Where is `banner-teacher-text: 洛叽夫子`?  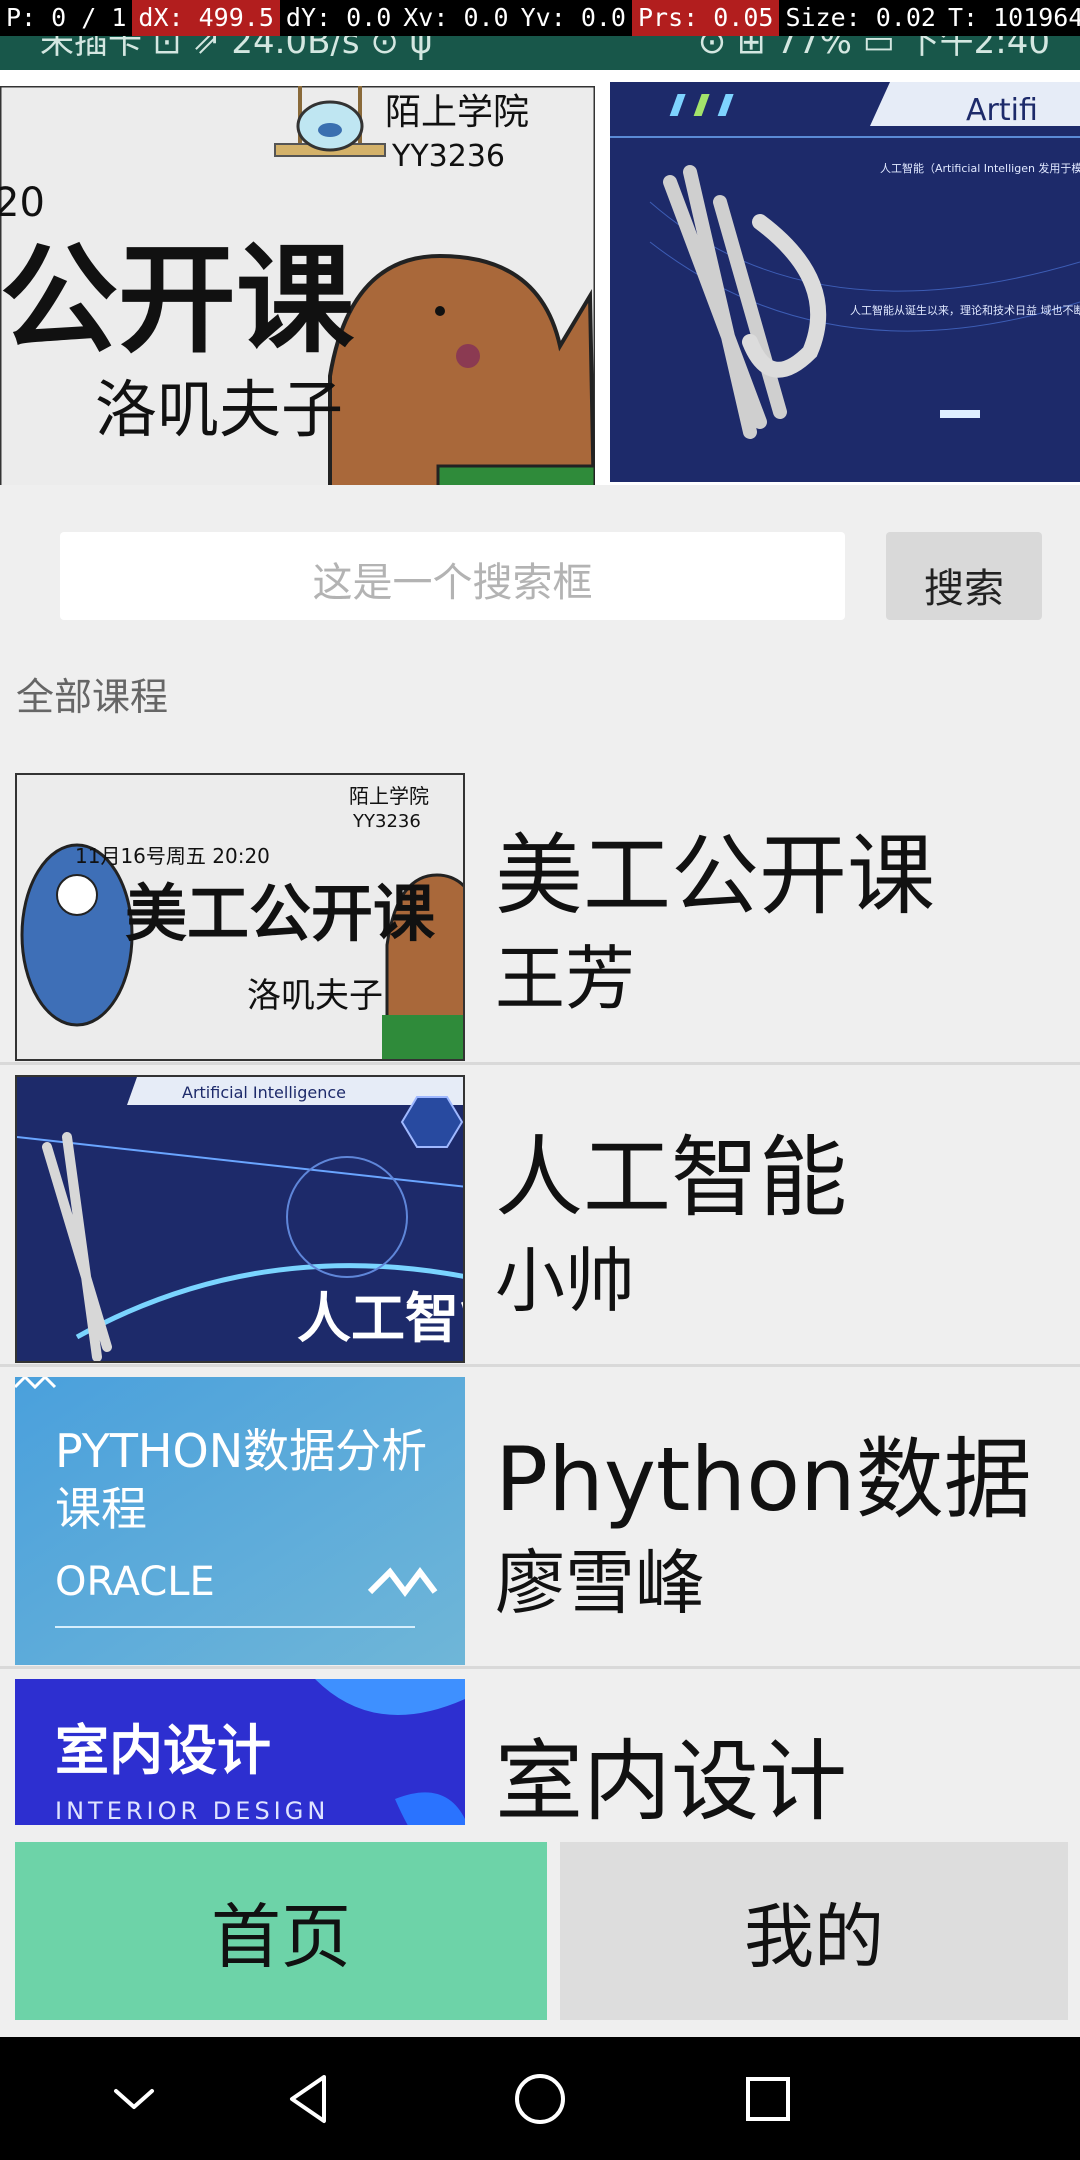 banner-teacher-text: 洛叽夫子 is located at coordinates (219, 409).